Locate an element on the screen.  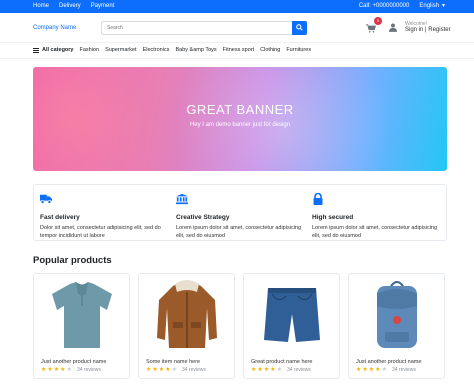
banner-title: GREAT BANNER is located at coordinates (240, 109).